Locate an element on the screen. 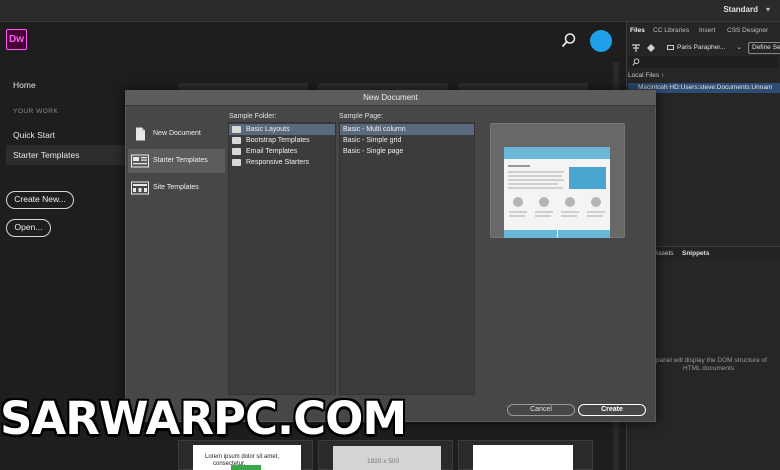 Image resolution: width=780 pixels, height=470 pixels. page-item-simple-grid: Basic - Simple grid is located at coordinates (407, 140).